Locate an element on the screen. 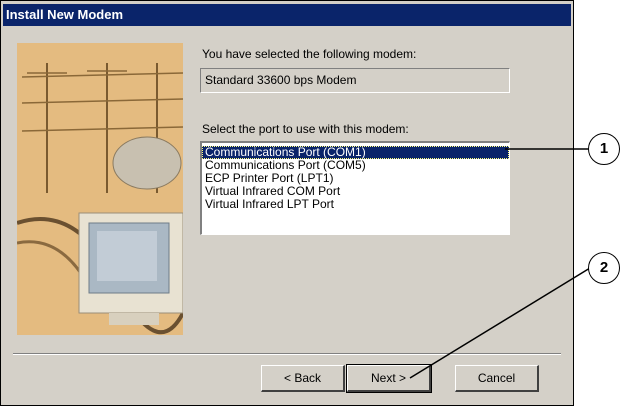 Image resolution: width=622 pixels, height=408 pixels. callout-2: 2 is located at coordinates (604, 268).